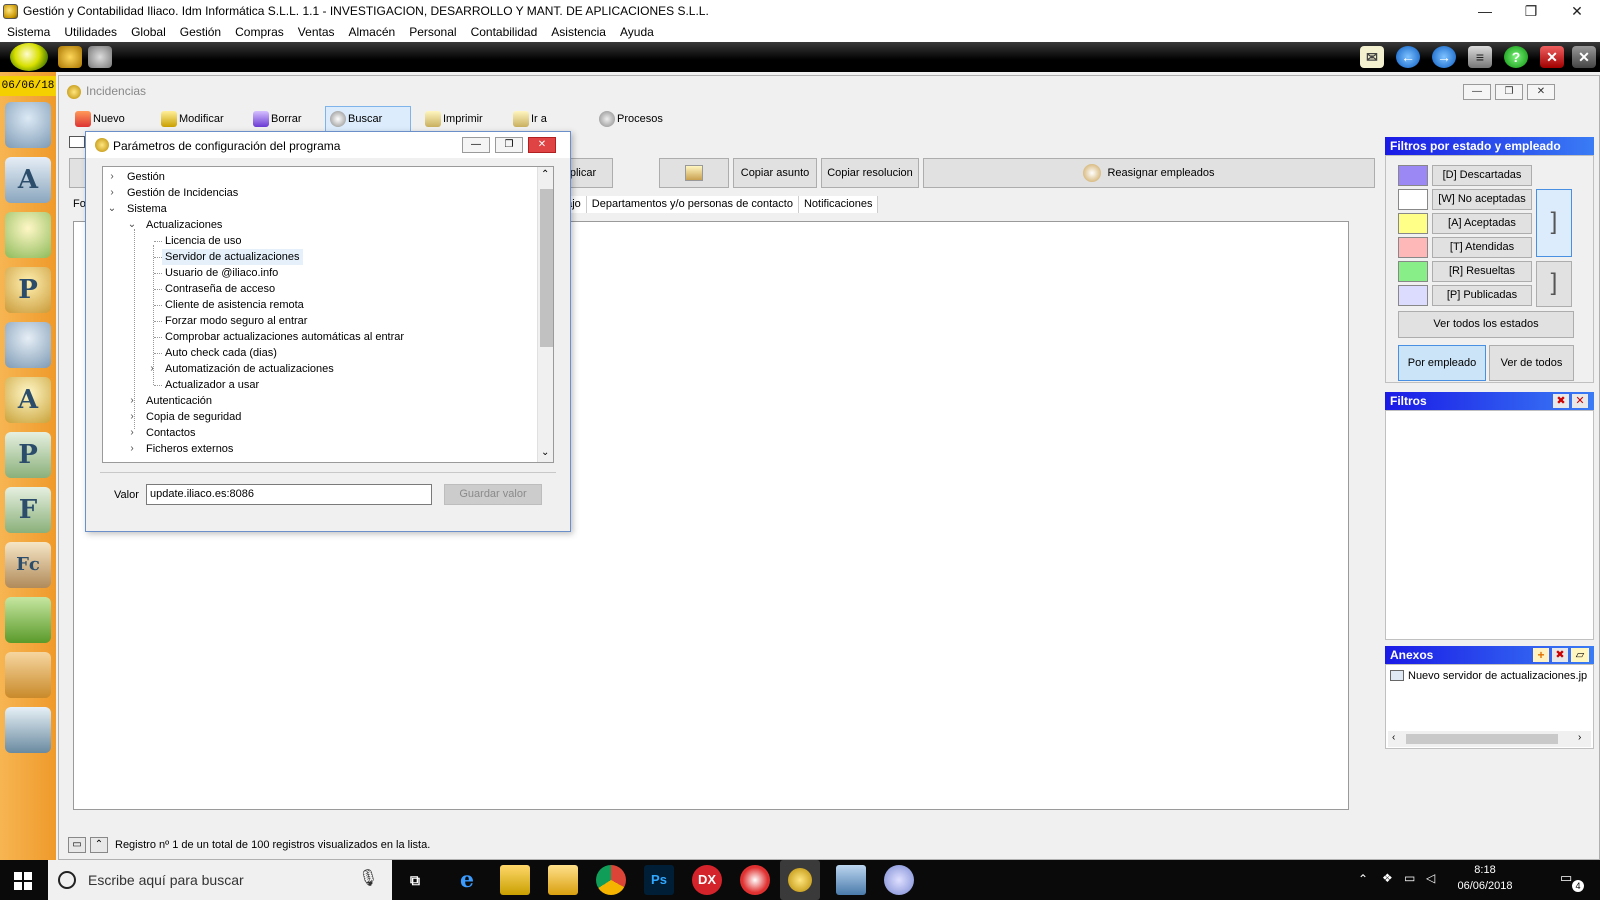 Image resolution: width=1600 pixels, height=900 pixels. I want to click on child-close-button: ✕, so click(1541, 92).